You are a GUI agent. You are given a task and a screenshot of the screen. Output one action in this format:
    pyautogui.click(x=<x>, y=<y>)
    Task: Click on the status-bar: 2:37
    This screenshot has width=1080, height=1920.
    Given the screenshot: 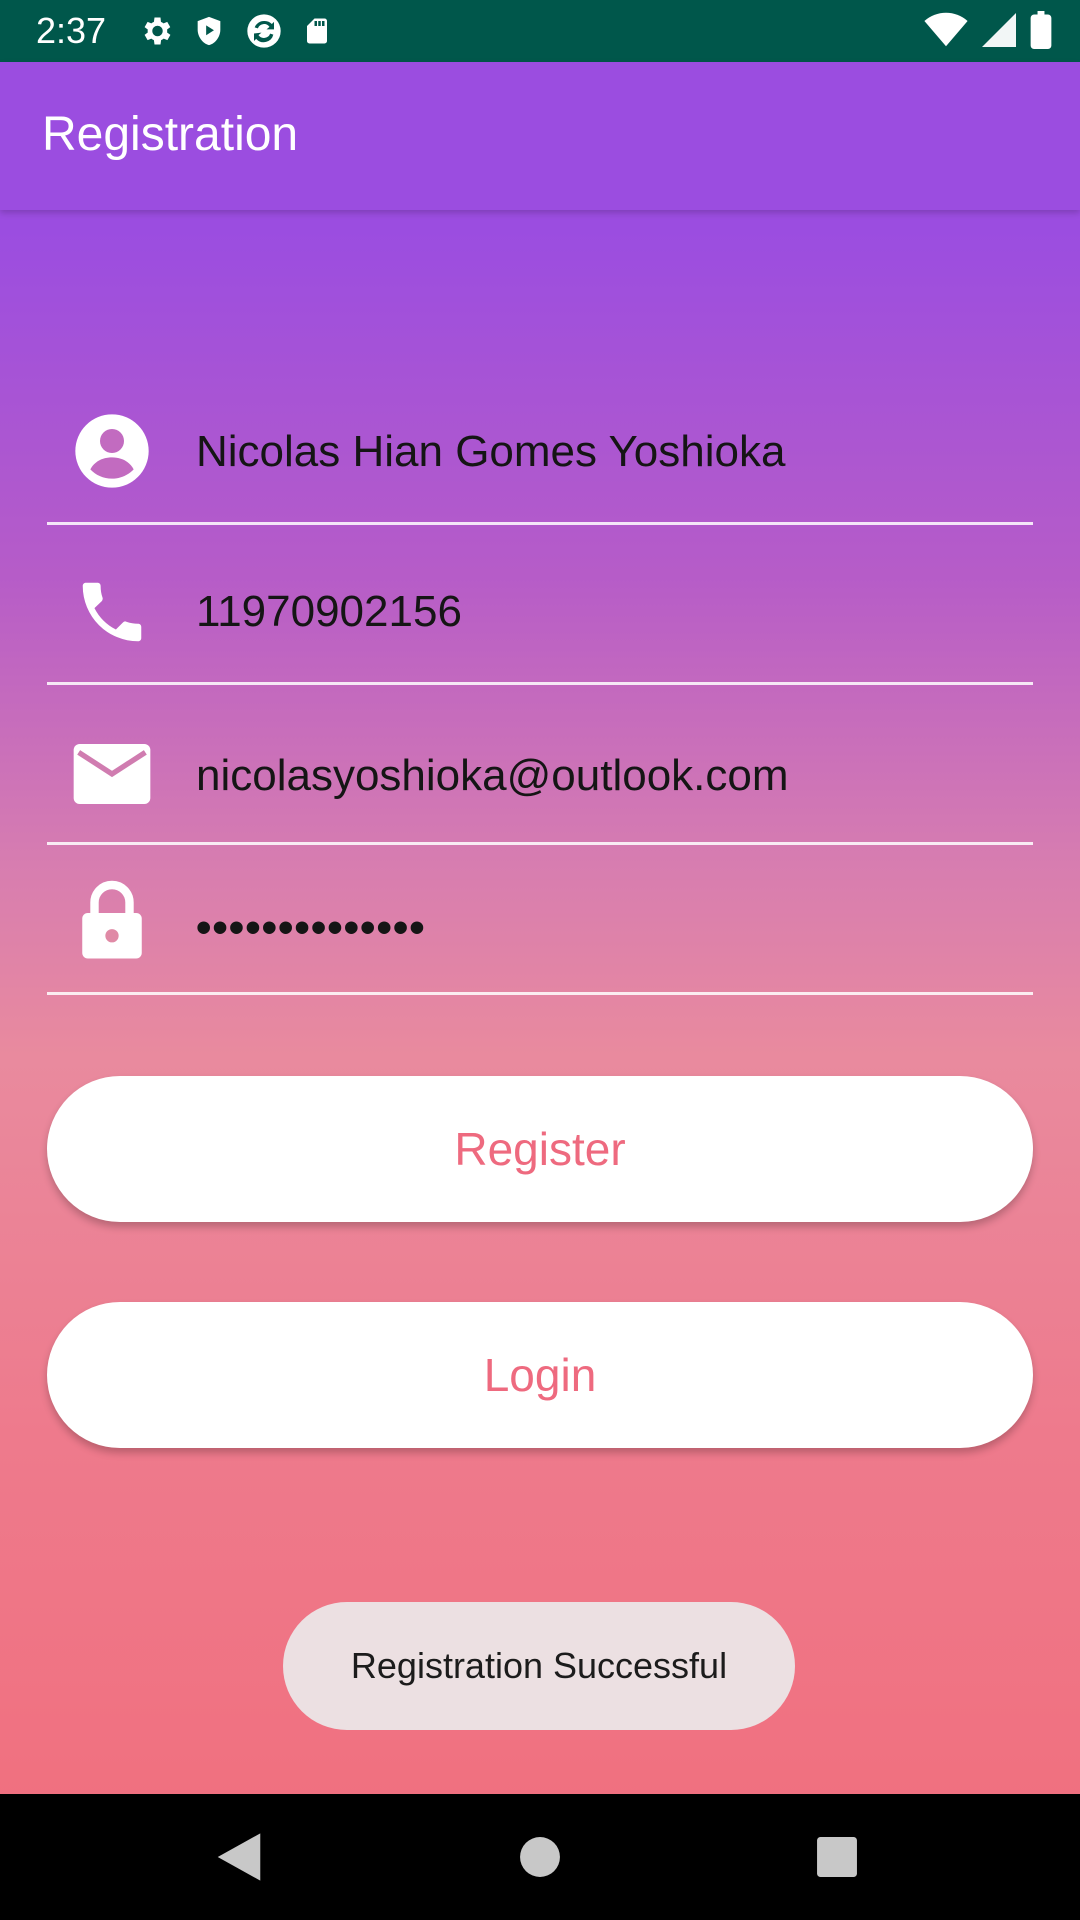 What is the action you would take?
    pyautogui.click(x=540, y=31)
    